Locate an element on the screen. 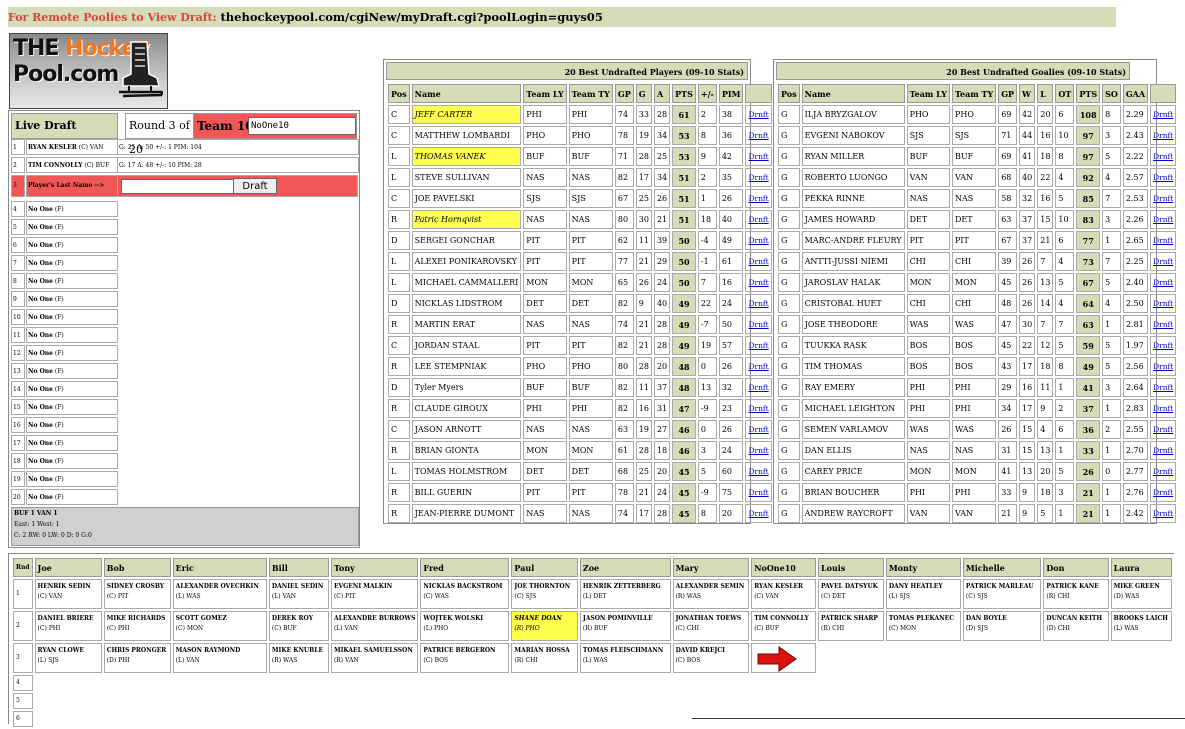 The image size is (1185, 729). board-pick-cell: DANIEL BRIERE (C) PHI is located at coordinates (68, 626).